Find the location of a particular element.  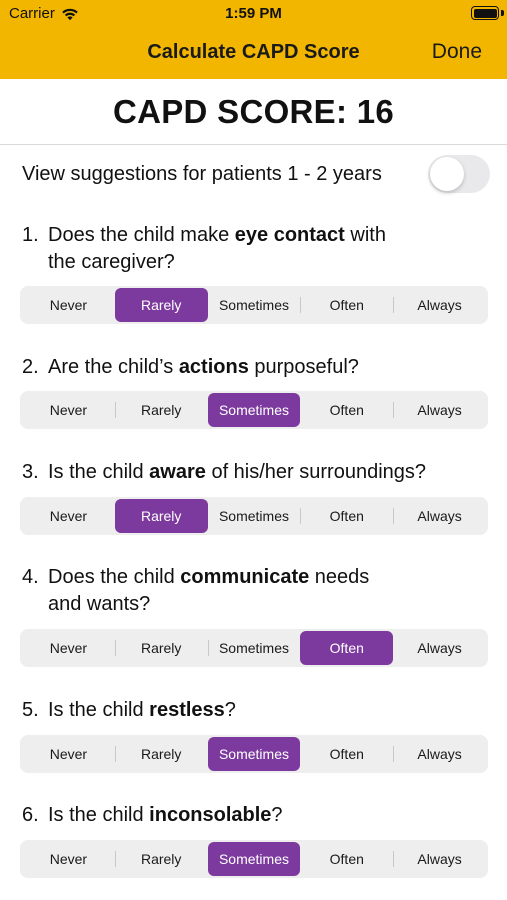

answer-segmented-control-3: Never Rarely Sometimes Often Always is located at coordinates (254, 516).